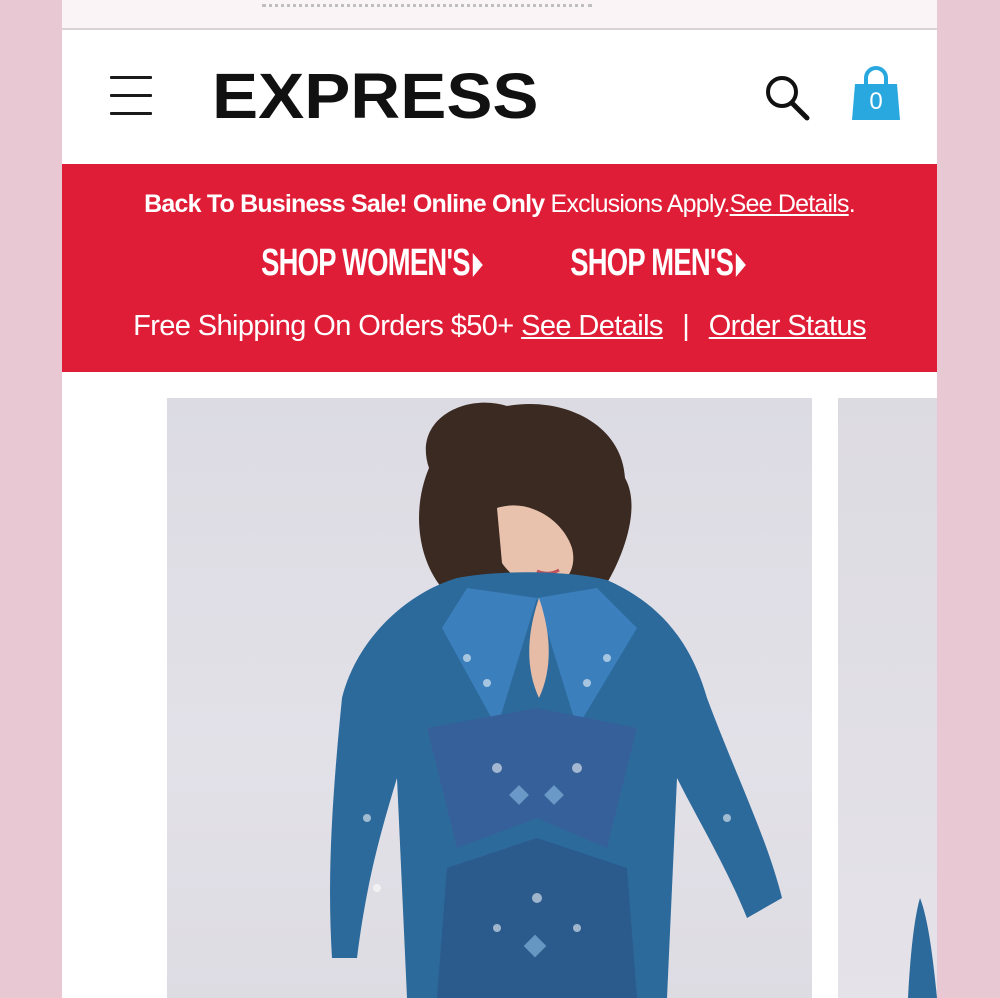 The image size is (1000, 998). I want to click on sale-period: ., so click(852, 204).